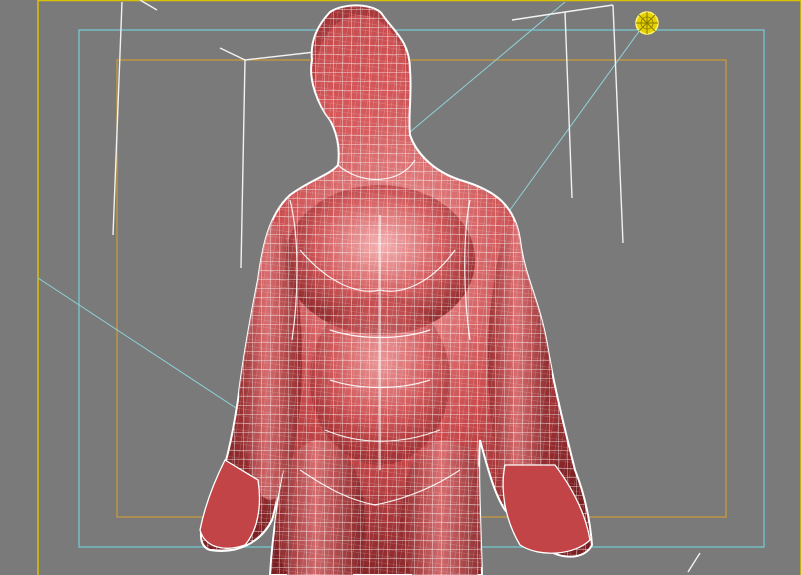 This screenshot has height=575, width=801. I want to click on omni-light-icon, so click(647, 23).